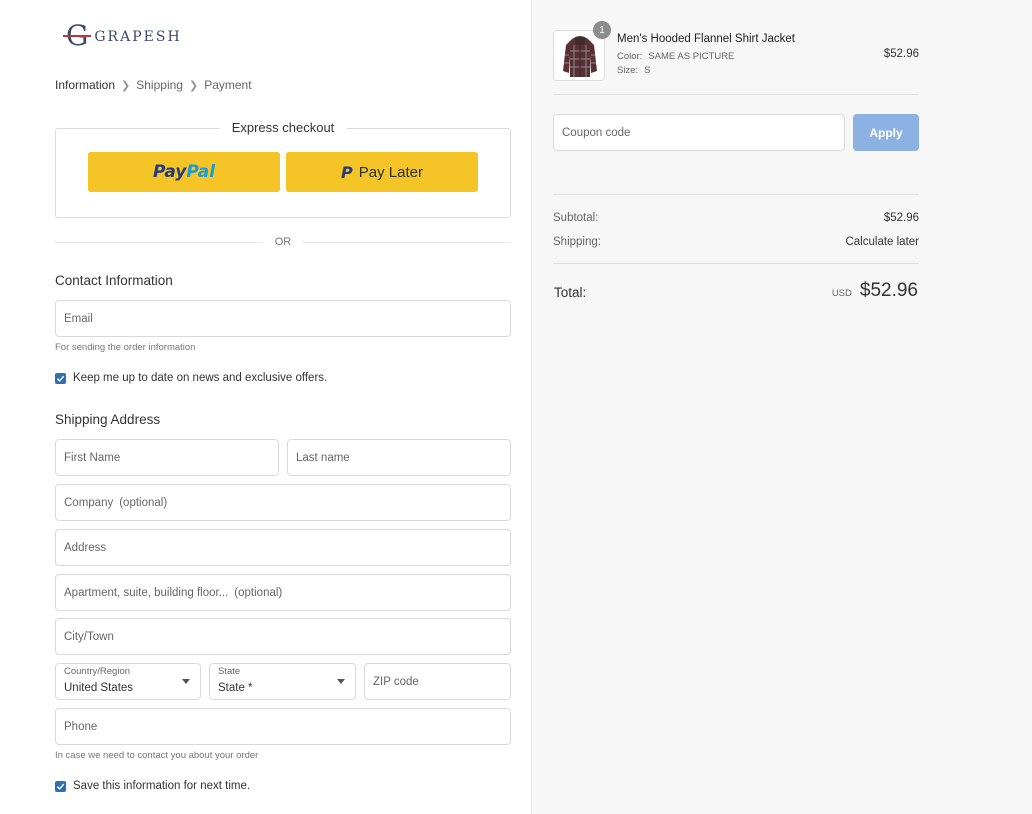 Image resolution: width=1032 pixels, height=814 pixels. Describe the element at coordinates (577, 242) in the screenshot. I see `shipping-label: Shipping:` at that location.